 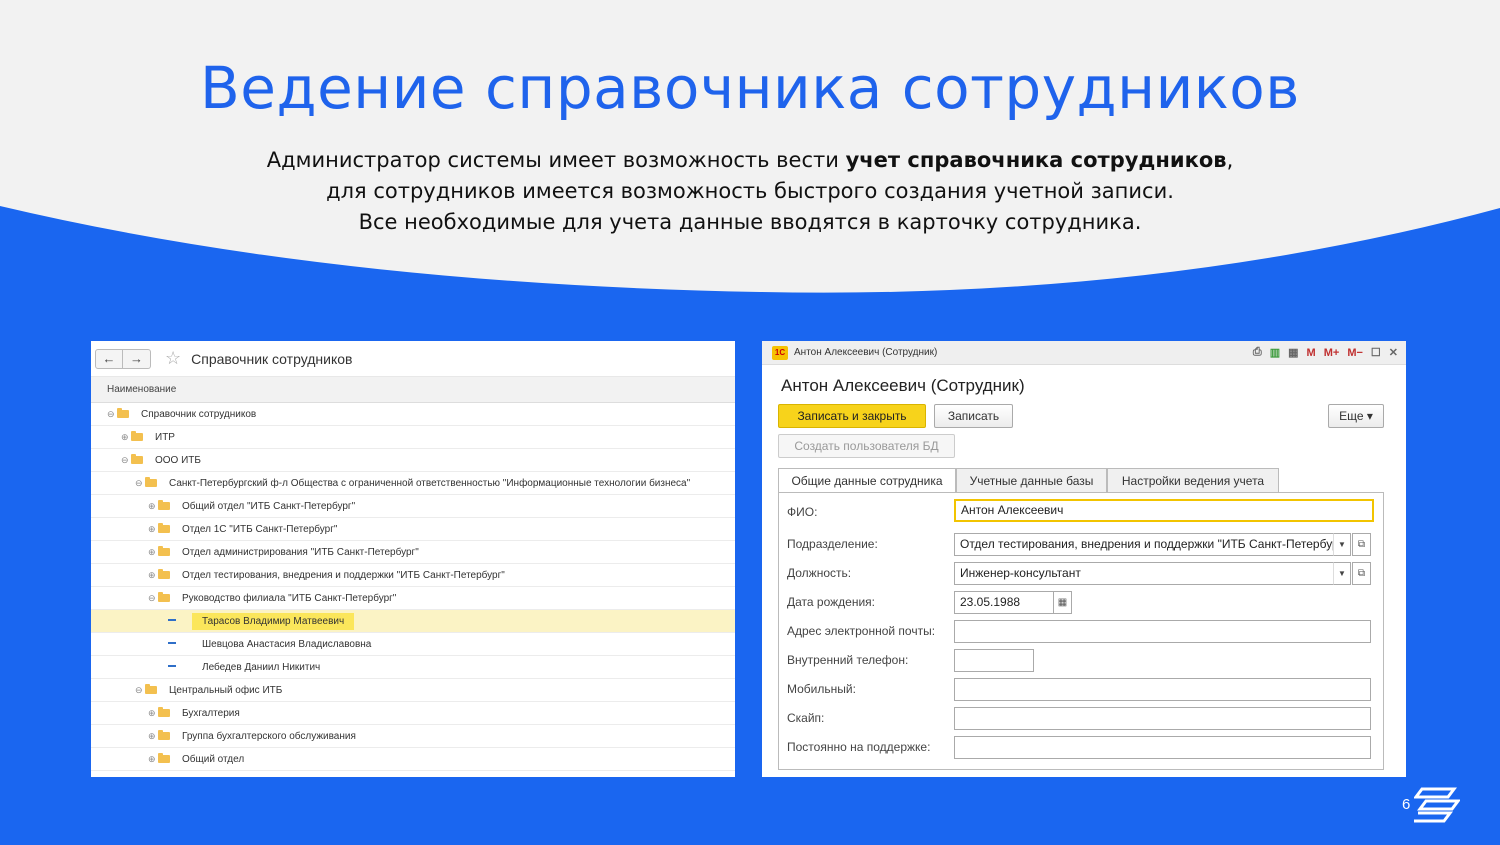 What do you see at coordinates (1342, 573) in the screenshot?
I see `position-dropdown-icon: ▼` at bounding box center [1342, 573].